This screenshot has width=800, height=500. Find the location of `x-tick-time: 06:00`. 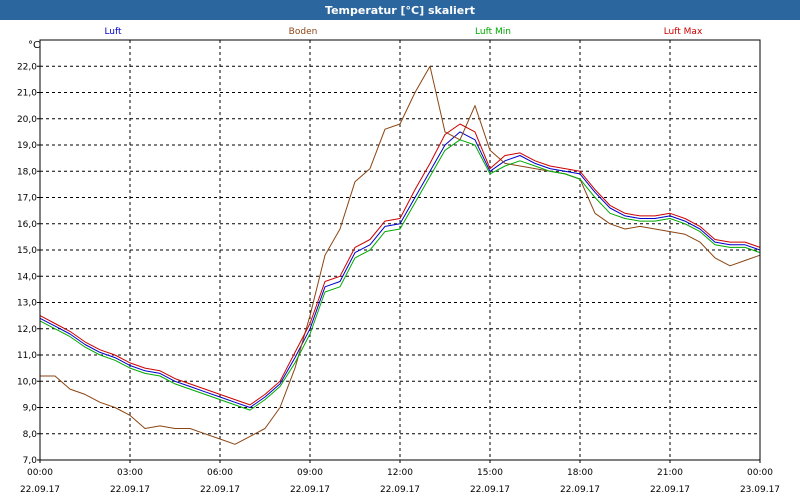

x-tick-time: 06:00 is located at coordinates (220, 473).